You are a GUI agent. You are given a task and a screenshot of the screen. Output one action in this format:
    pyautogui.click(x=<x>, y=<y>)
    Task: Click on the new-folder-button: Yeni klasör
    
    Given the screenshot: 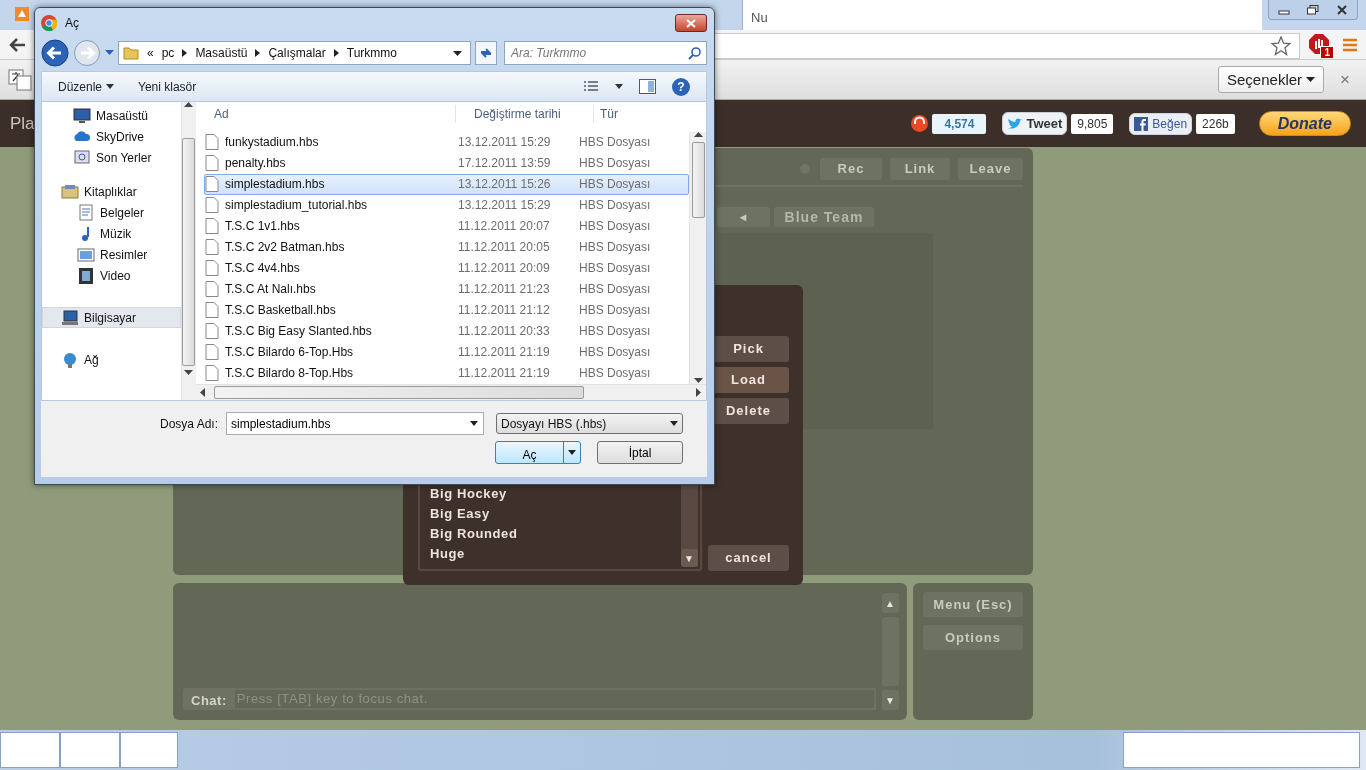 What is the action you would take?
    pyautogui.click(x=167, y=86)
    